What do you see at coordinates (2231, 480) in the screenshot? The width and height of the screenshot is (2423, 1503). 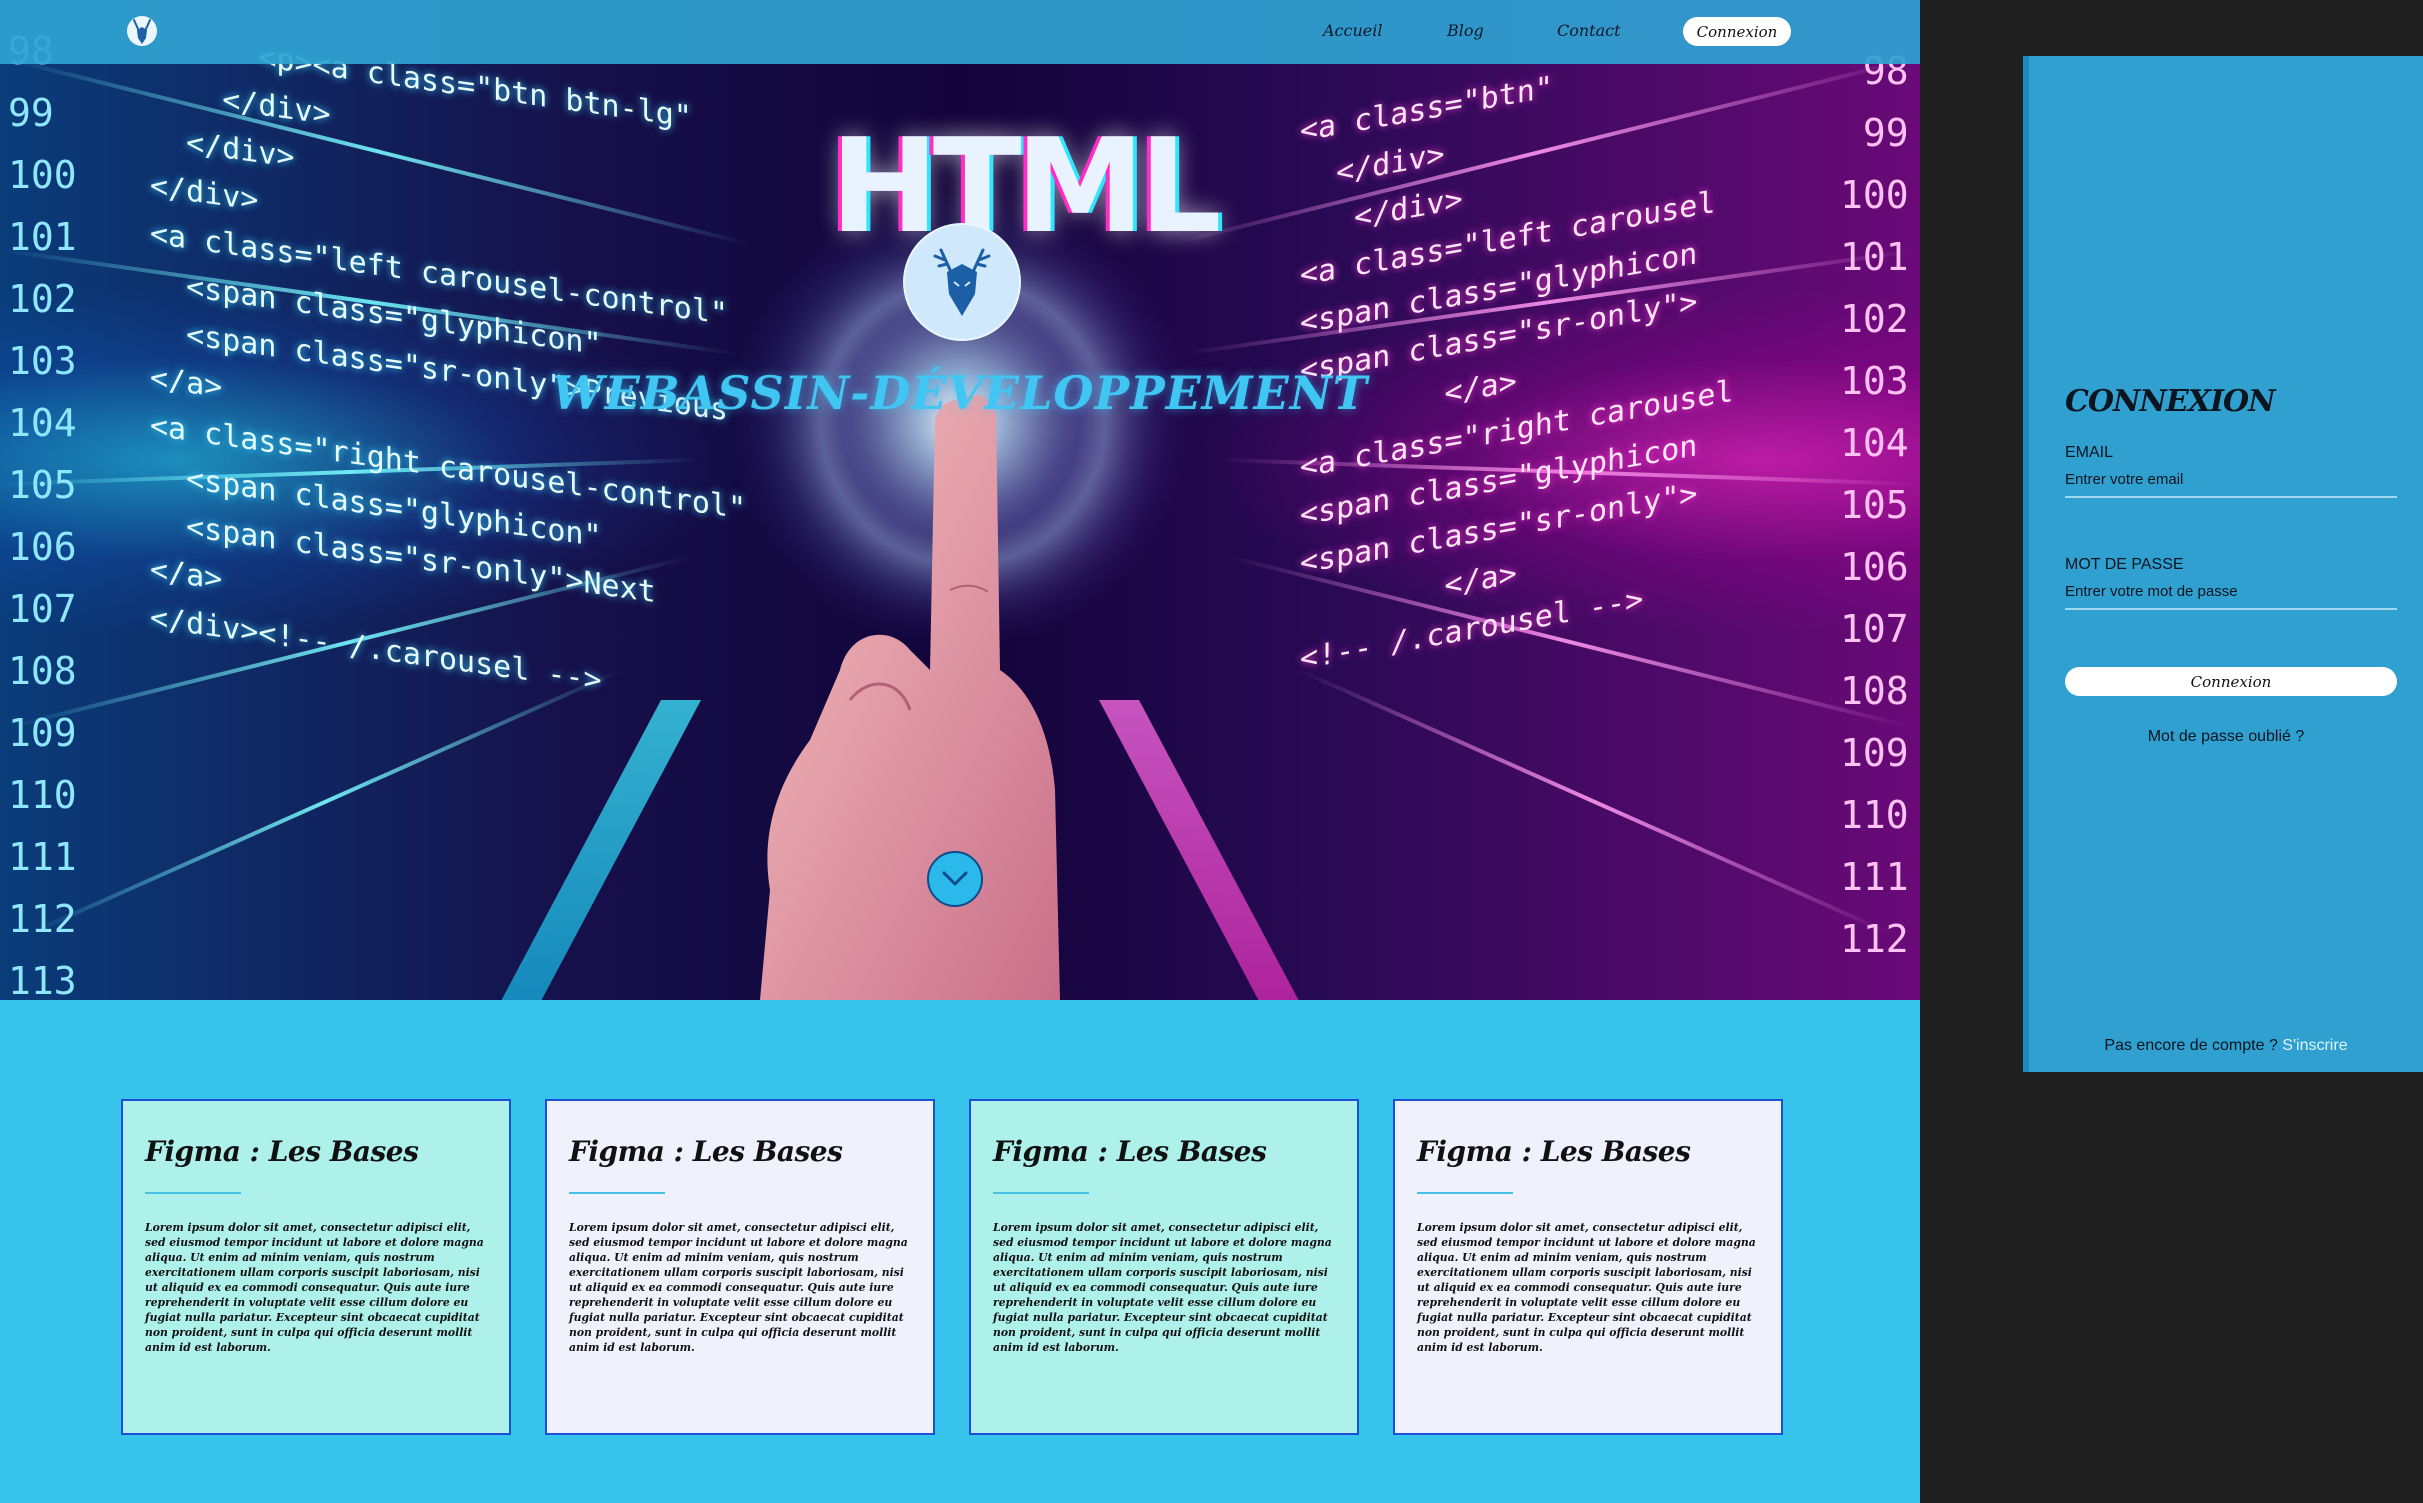 I see `email-field` at bounding box center [2231, 480].